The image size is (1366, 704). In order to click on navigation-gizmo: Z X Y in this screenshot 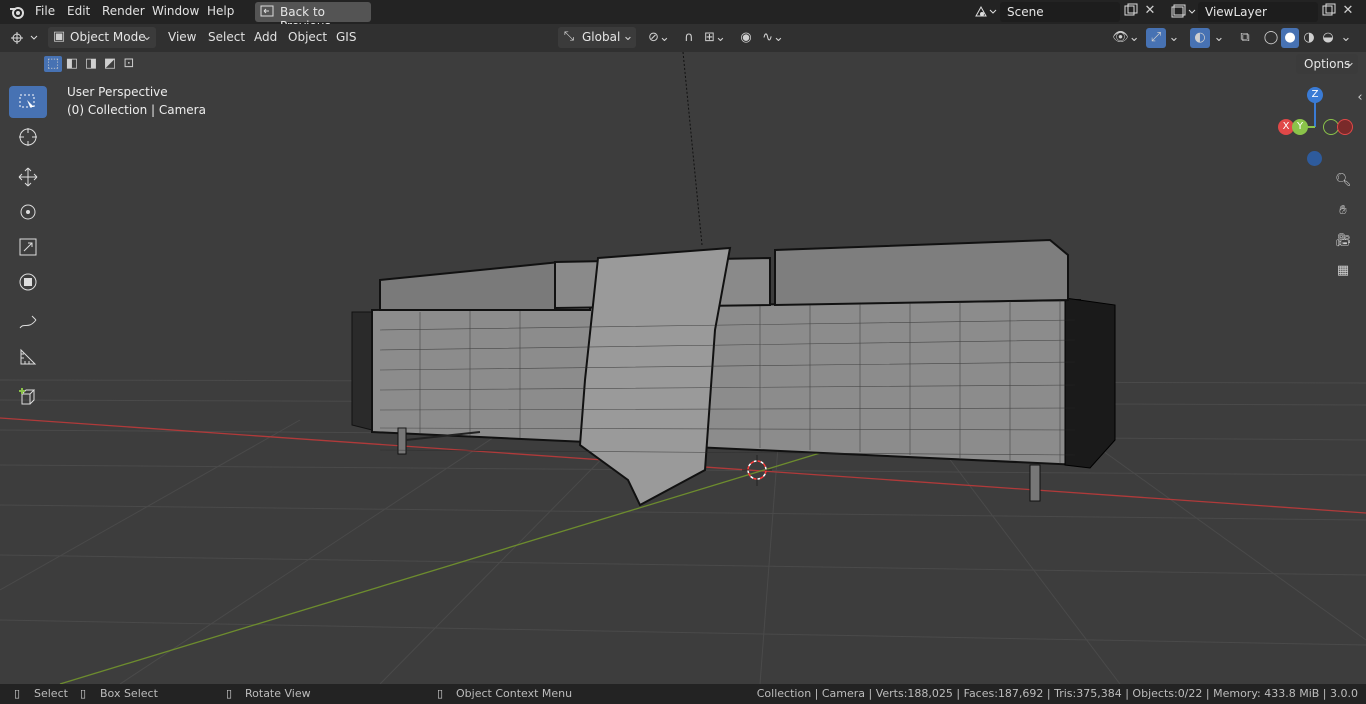, I will do `click(1316, 126)`.